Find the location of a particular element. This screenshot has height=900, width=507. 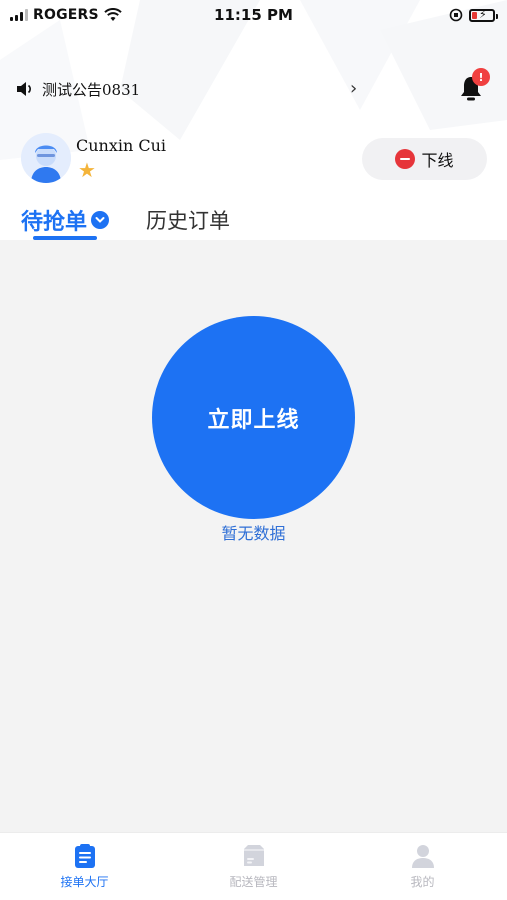

star-icon: ★ is located at coordinates (87, 170).